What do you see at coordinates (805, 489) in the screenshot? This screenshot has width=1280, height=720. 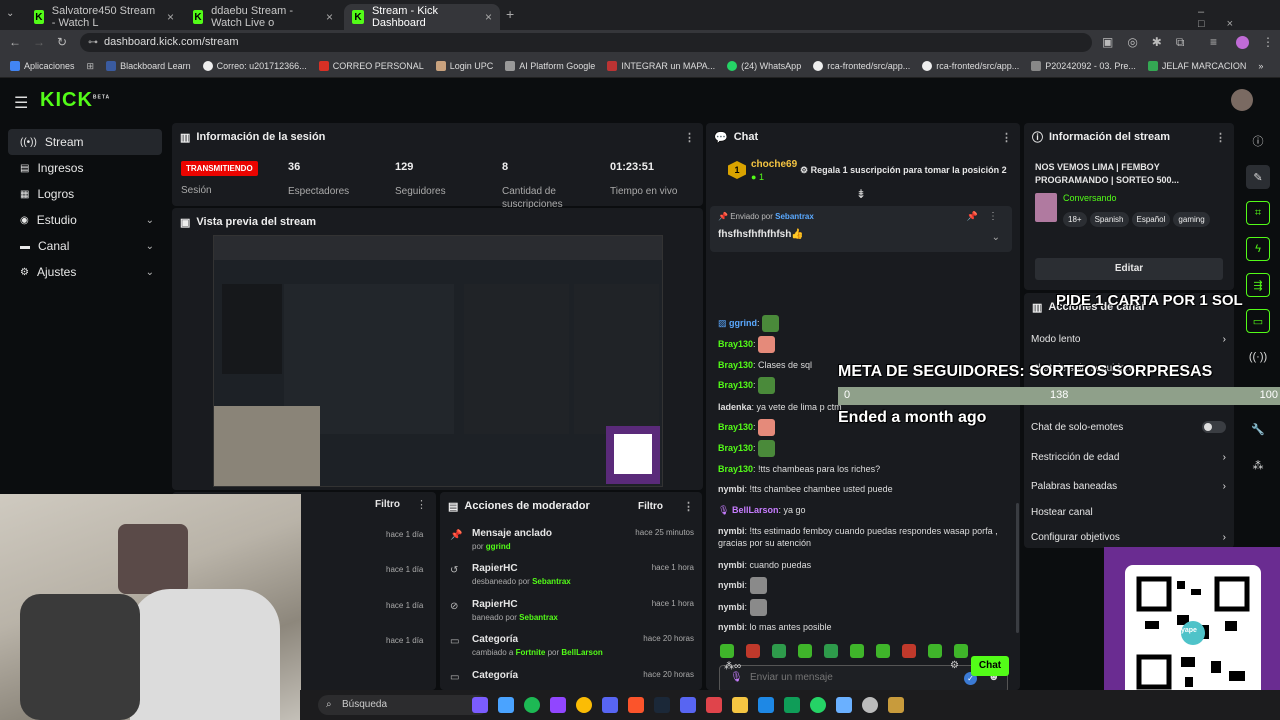 I see `chat-message: nymbi: !tts chambee chambee usted puede` at bounding box center [805, 489].